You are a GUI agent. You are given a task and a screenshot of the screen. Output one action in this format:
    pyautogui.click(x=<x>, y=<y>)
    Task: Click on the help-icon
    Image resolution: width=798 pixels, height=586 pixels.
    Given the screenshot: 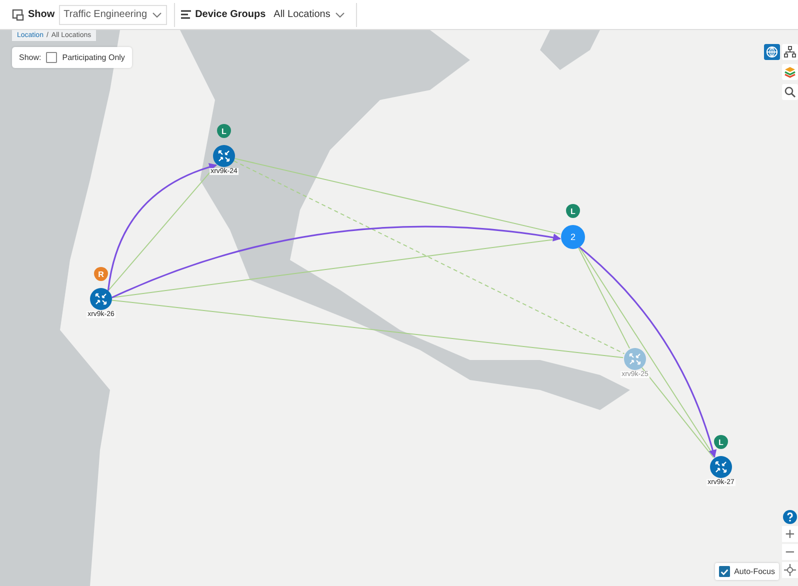 What is the action you would take?
    pyautogui.click(x=790, y=517)
    